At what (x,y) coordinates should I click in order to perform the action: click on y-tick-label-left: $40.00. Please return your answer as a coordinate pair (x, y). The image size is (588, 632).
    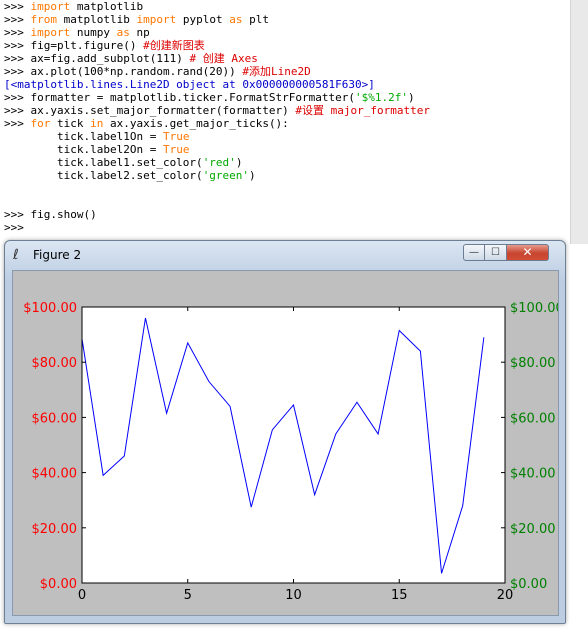
    Looking at the image, I should click on (55, 474).